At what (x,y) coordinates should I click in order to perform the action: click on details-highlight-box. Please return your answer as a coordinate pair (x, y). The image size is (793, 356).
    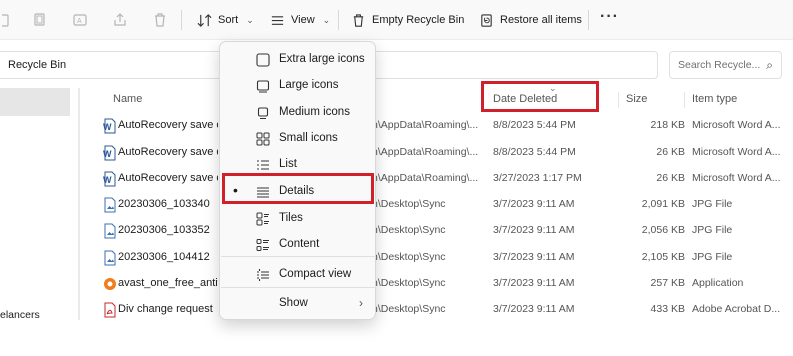
    Looking at the image, I should click on (298, 188).